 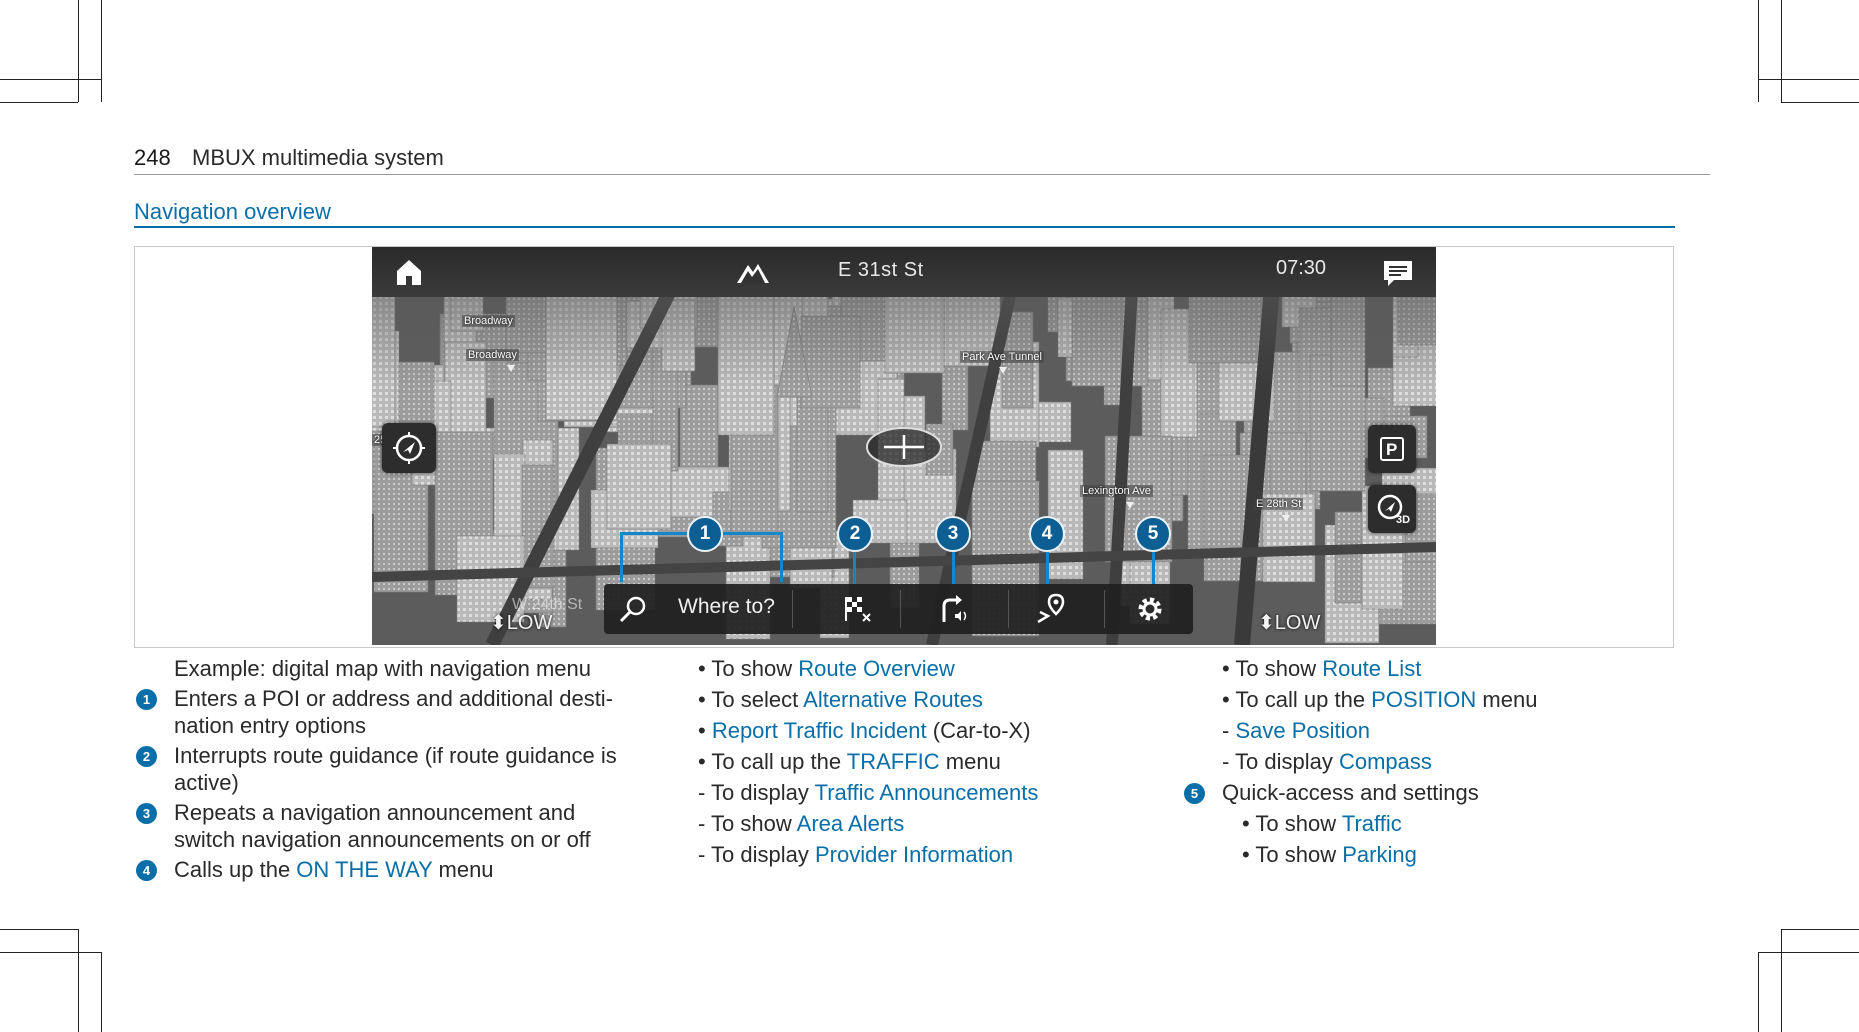 What do you see at coordinates (1371, 668) in the screenshot?
I see `link-route-list: Route List` at bounding box center [1371, 668].